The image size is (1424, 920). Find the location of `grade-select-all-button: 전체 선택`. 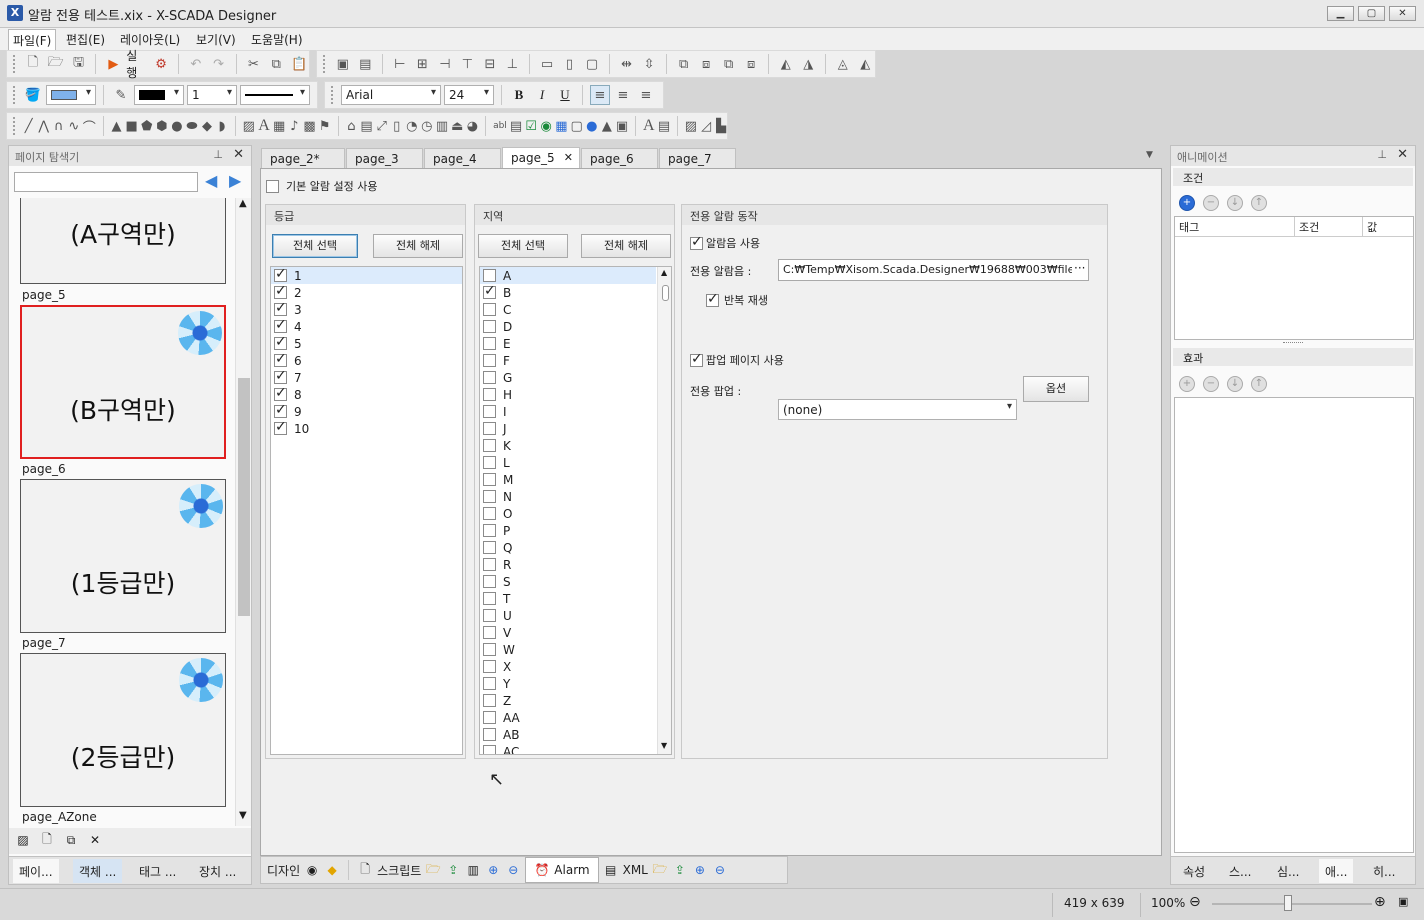

grade-select-all-button: 전체 선택 is located at coordinates (315, 246).